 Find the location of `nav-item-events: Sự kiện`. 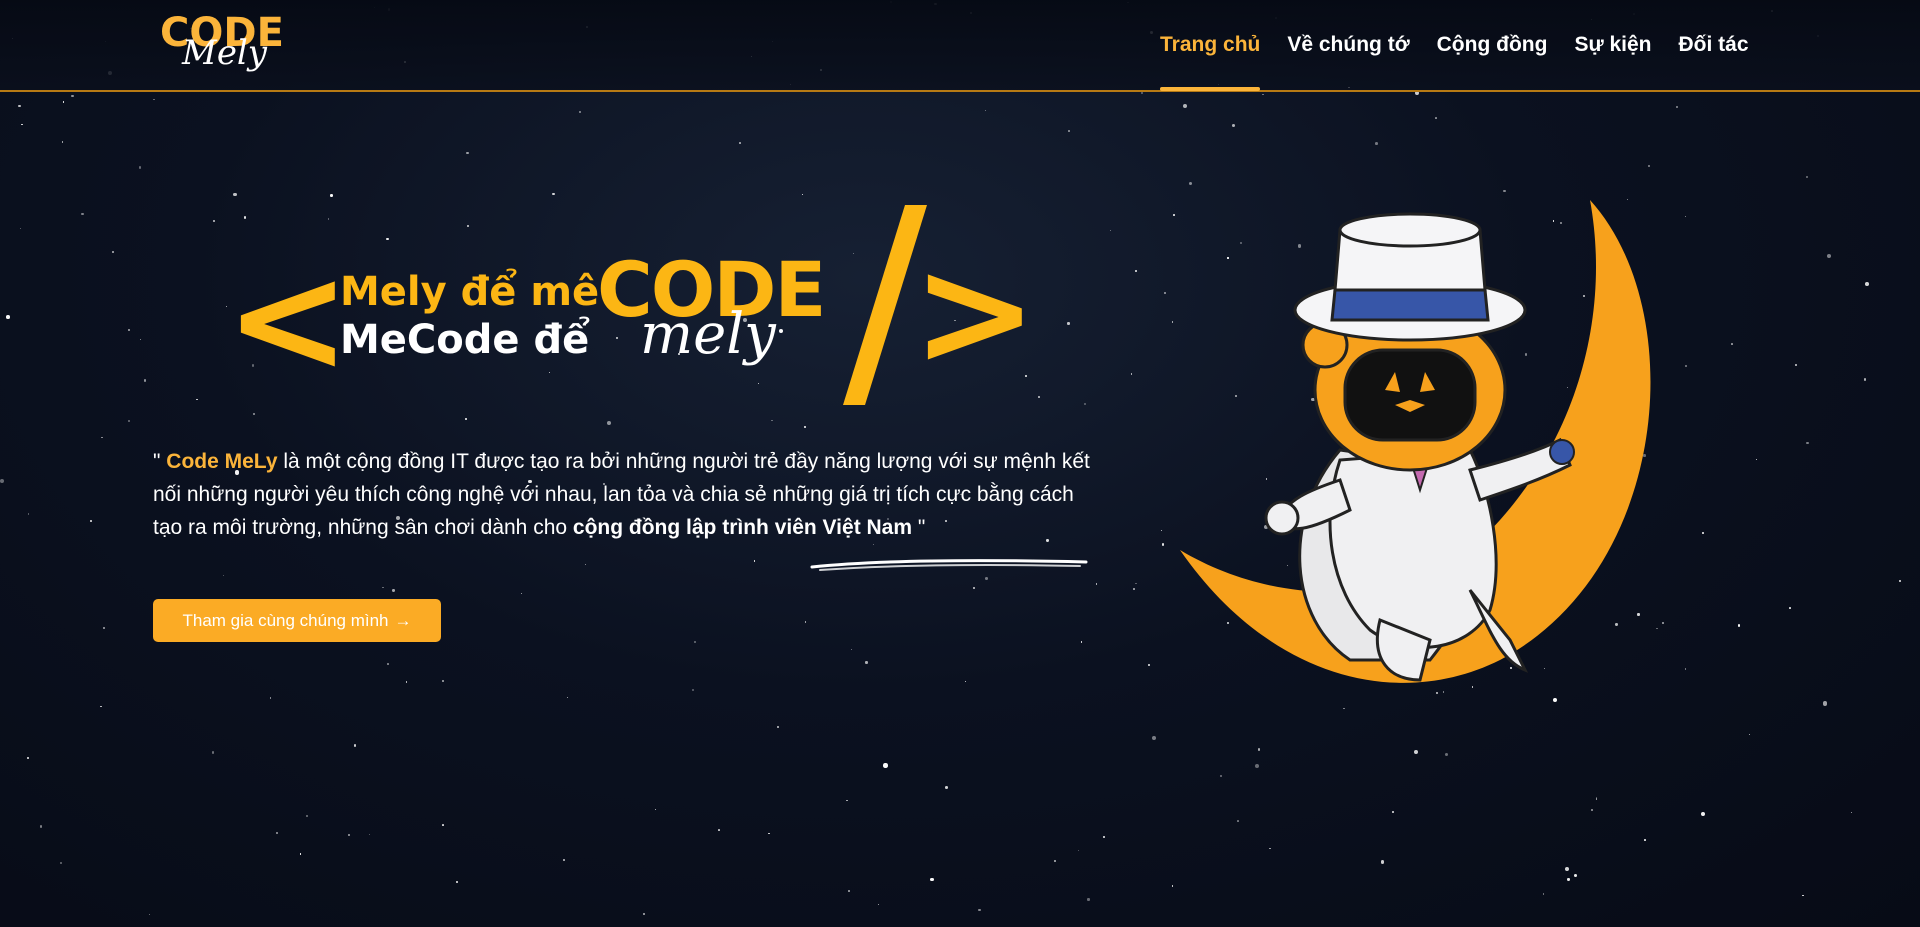

nav-item-events: Sự kiện is located at coordinates (1612, 45).